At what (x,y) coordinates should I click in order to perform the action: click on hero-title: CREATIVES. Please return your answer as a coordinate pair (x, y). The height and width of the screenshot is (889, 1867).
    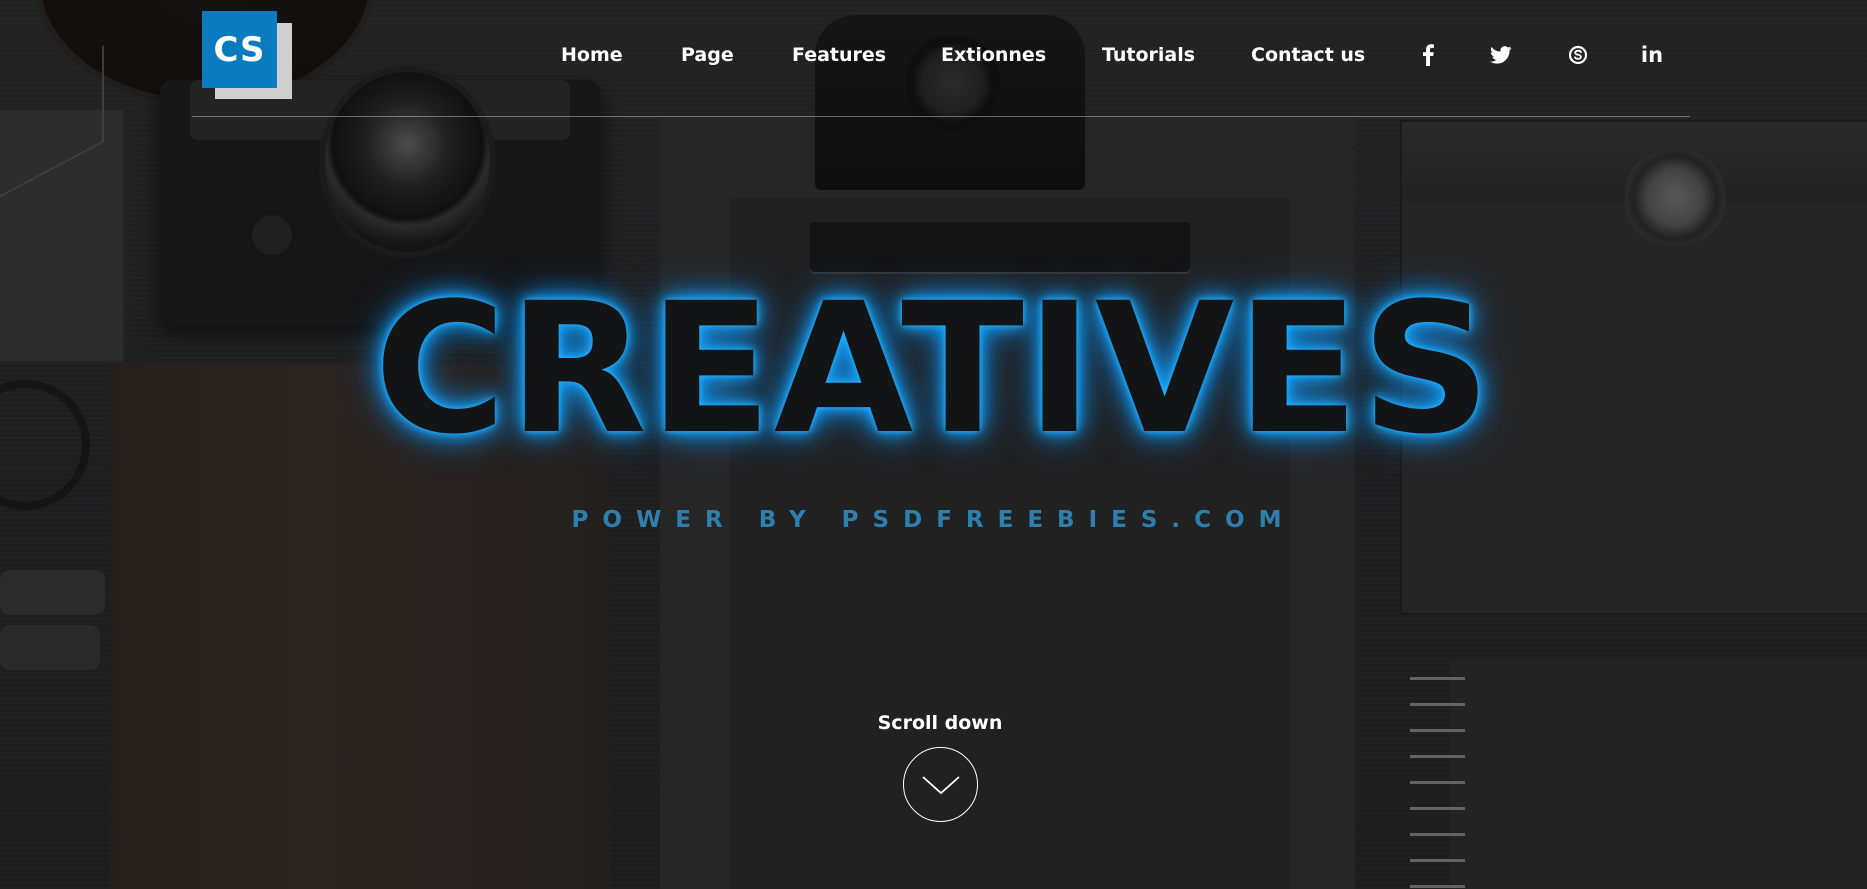
    Looking at the image, I should click on (933, 369).